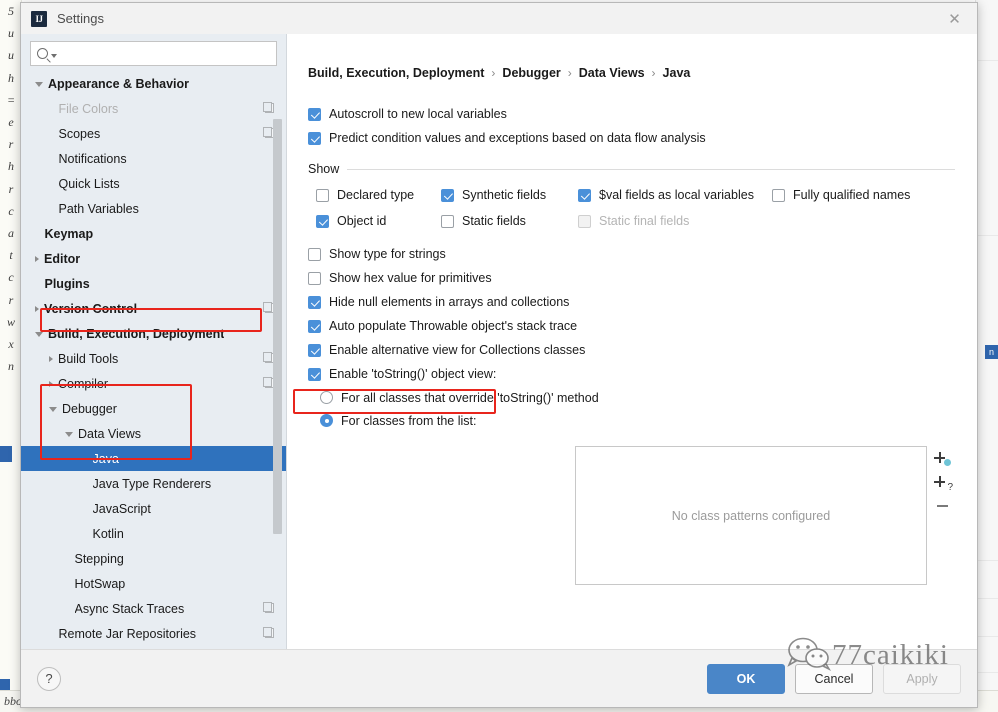 This screenshot has height=712, width=998. I want to click on add-class-button, so click(942, 458).